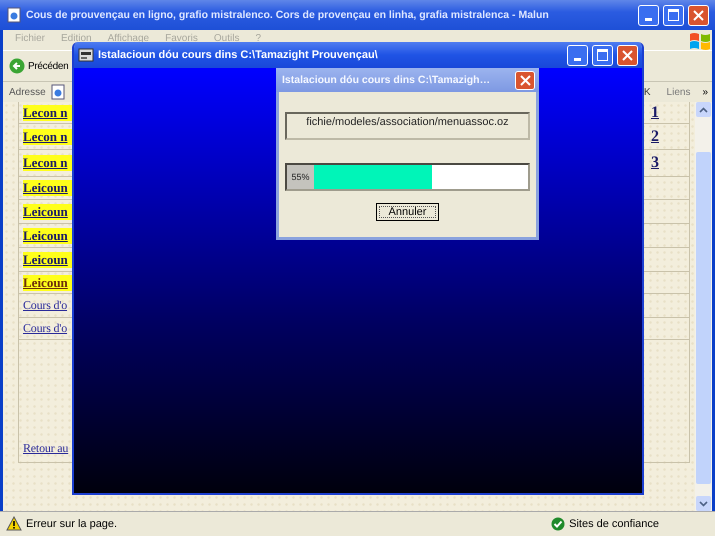  I want to click on go-button: K, so click(647, 92).